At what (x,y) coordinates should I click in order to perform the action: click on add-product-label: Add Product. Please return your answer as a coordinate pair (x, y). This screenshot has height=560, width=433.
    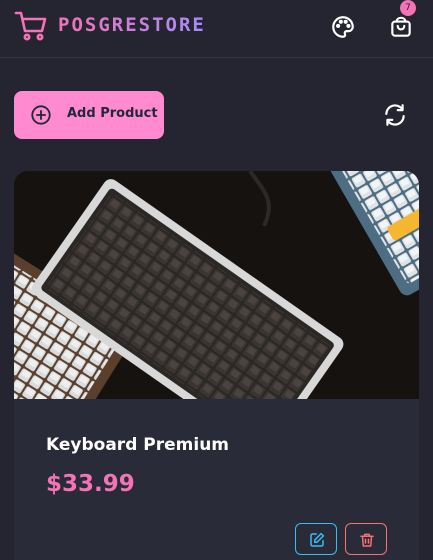
    Looking at the image, I should click on (112, 113).